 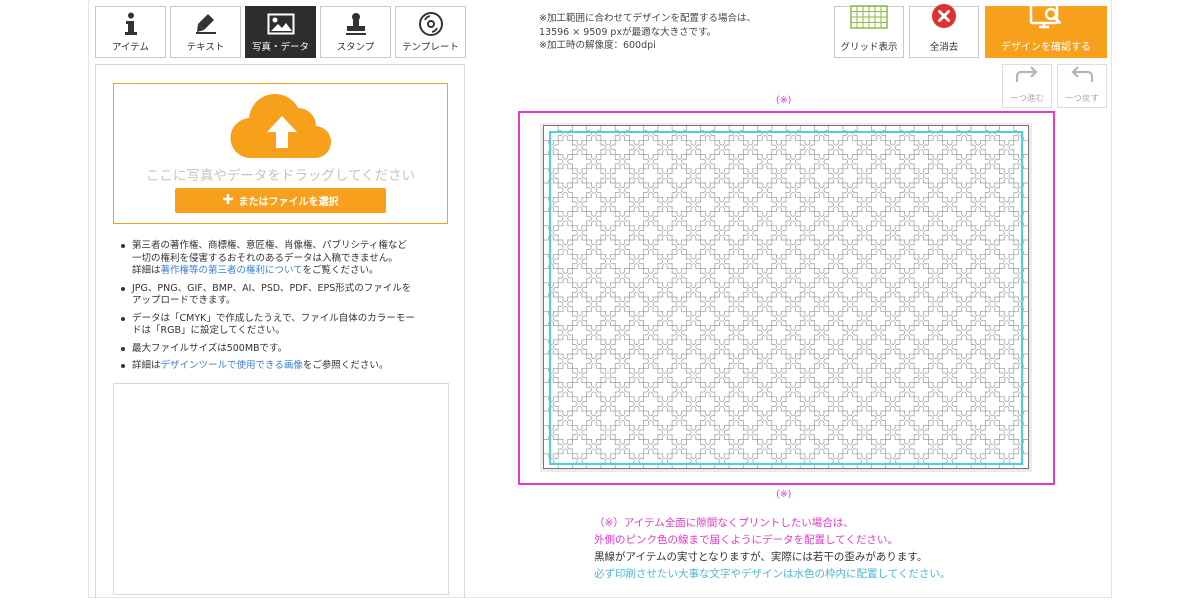 I want to click on drag-instruction: ここに写真やデータをドラッグしてください, so click(x=280, y=176).